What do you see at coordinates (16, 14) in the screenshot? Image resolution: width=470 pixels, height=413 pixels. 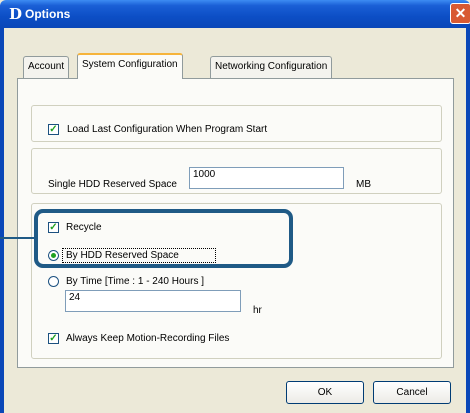 I see `app-icon: D` at bounding box center [16, 14].